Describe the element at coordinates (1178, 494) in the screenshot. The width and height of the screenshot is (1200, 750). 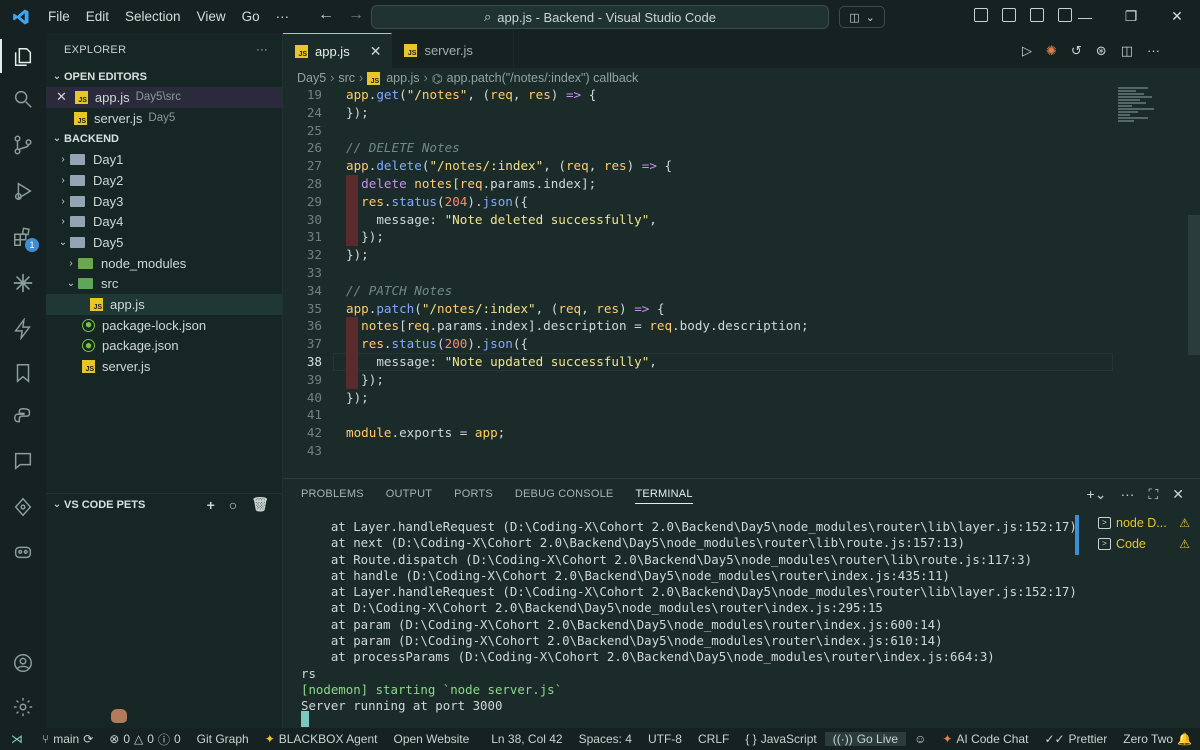
I see `close-panel-icon: ✕` at that location.